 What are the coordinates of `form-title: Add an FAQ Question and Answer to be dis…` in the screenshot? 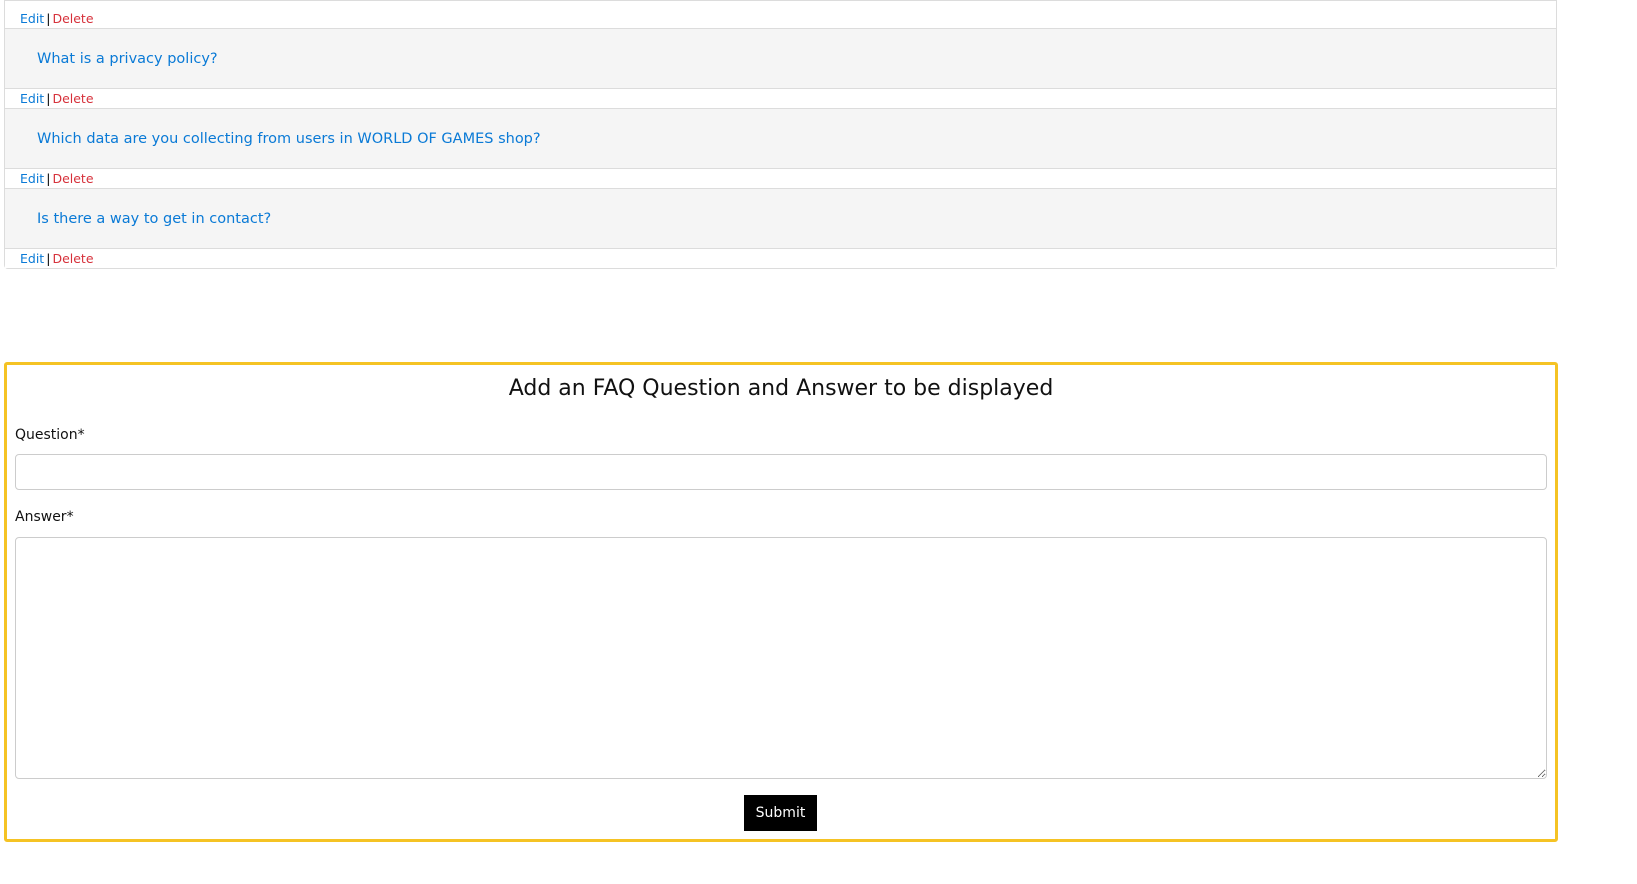 It's located at (781, 388).